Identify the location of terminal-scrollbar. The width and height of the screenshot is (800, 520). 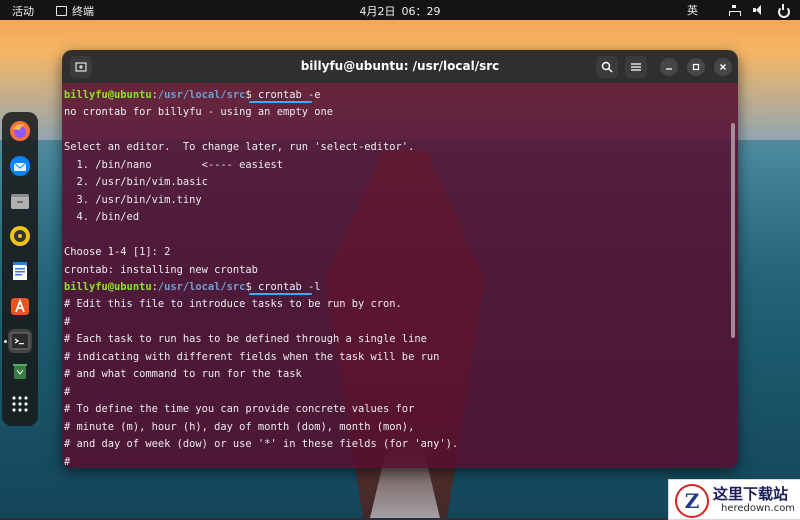
(733, 230).